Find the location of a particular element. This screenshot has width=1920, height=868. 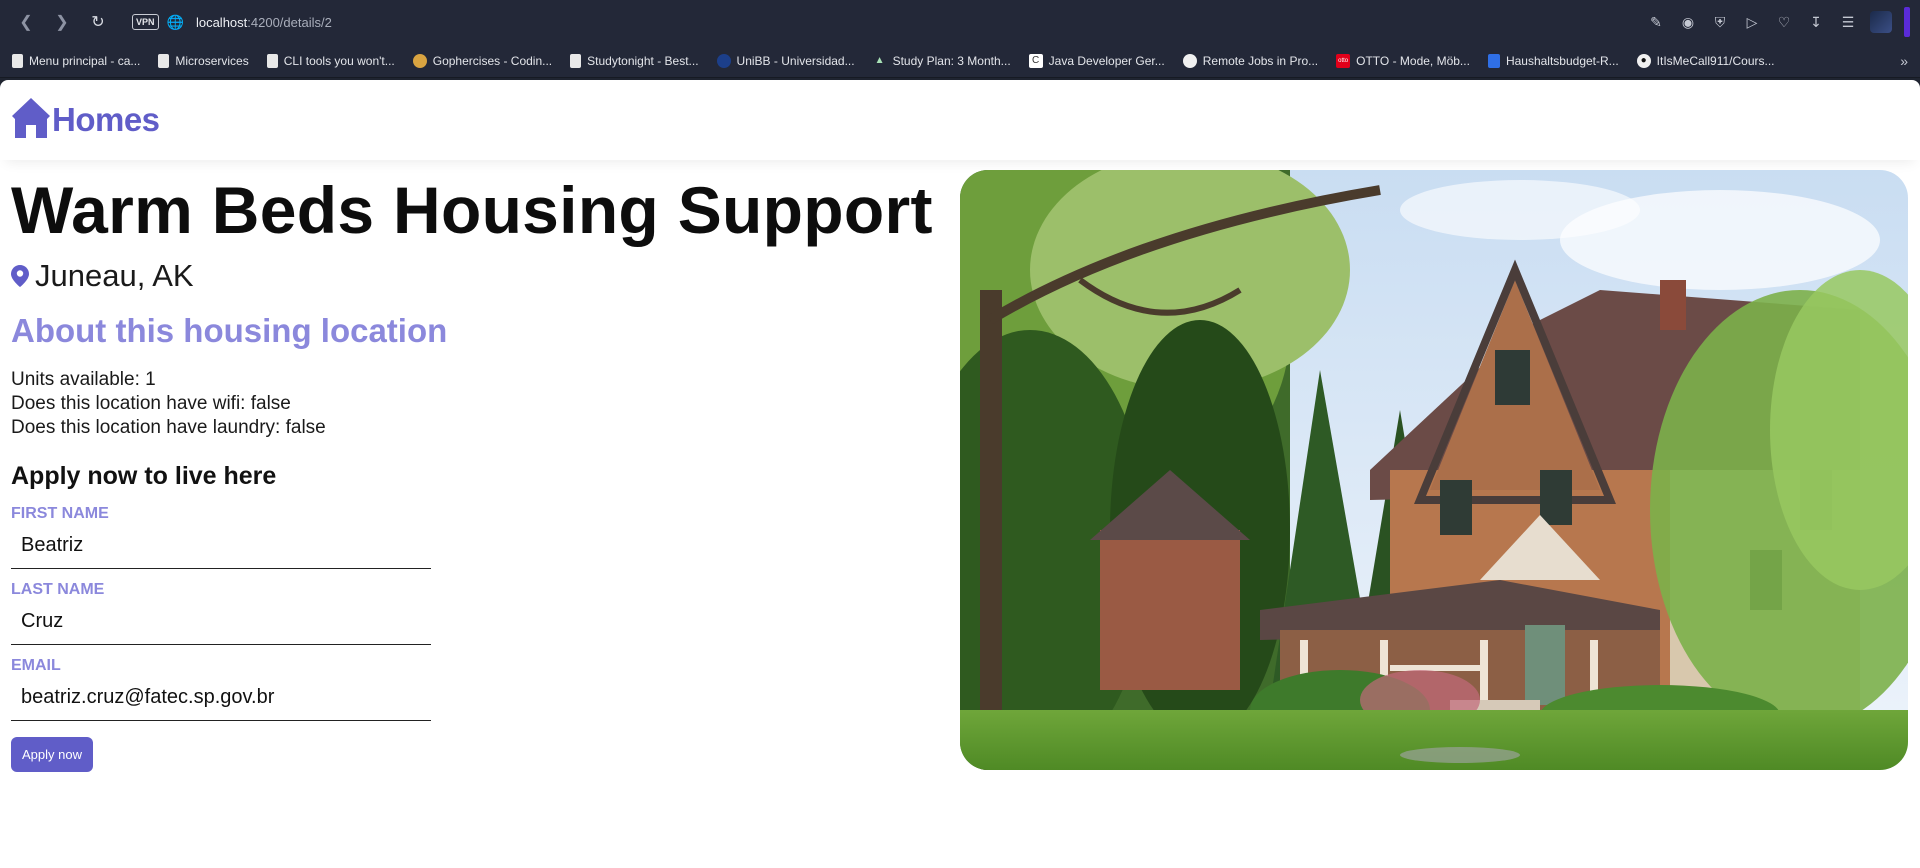

location-pin-icon is located at coordinates (20, 276).